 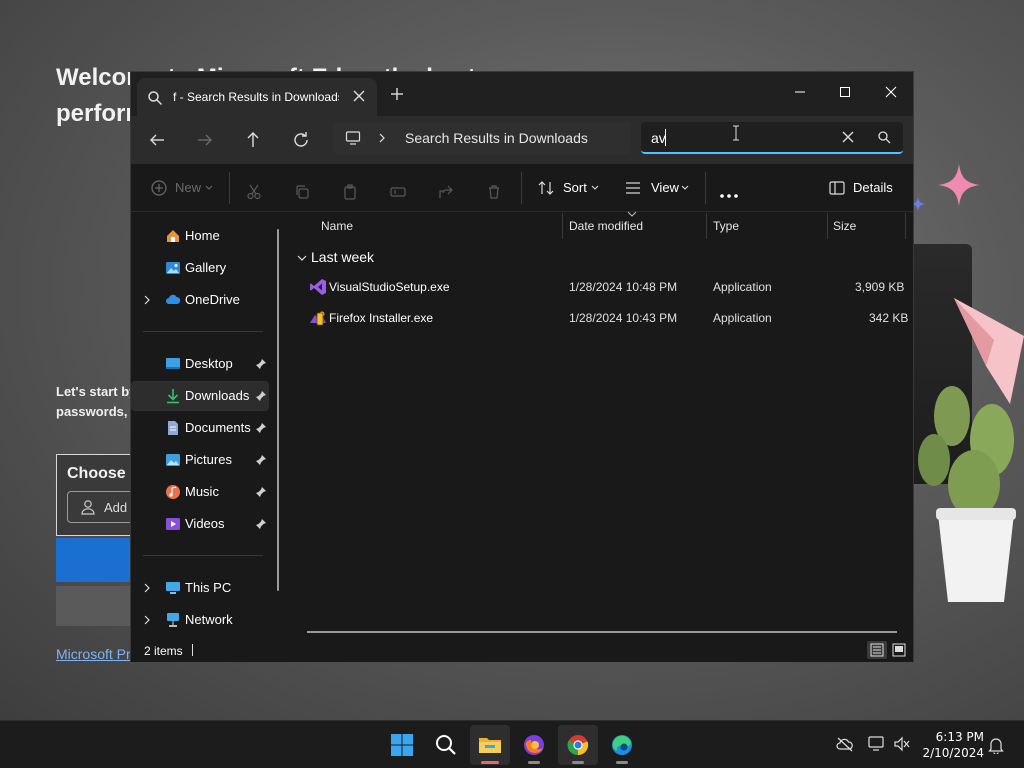 What do you see at coordinates (622, 745) in the screenshot?
I see `taskbar-edge` at bounding box center [622, 745].